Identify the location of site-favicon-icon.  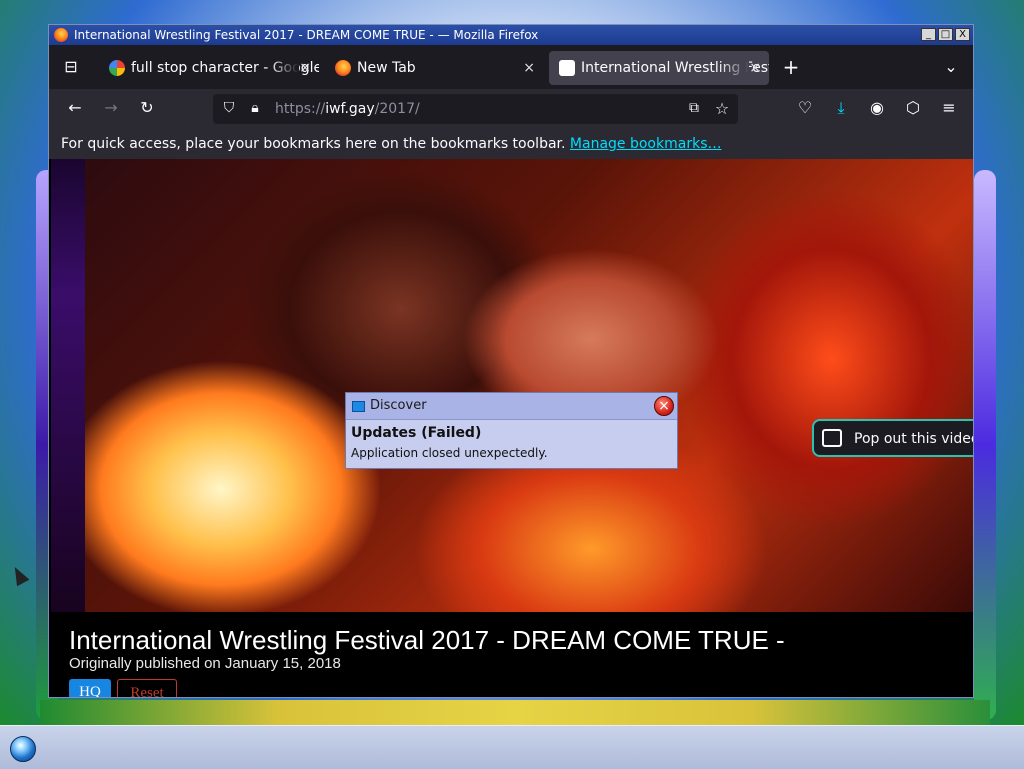
(567, 68).